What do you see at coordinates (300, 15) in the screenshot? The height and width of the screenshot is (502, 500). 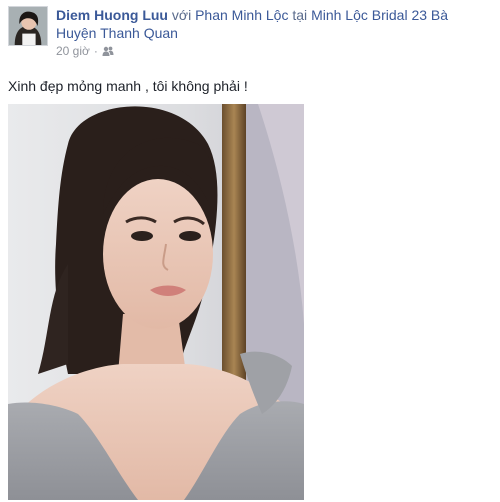 I see `at-connector: tại` at bounding box center [300, 15].